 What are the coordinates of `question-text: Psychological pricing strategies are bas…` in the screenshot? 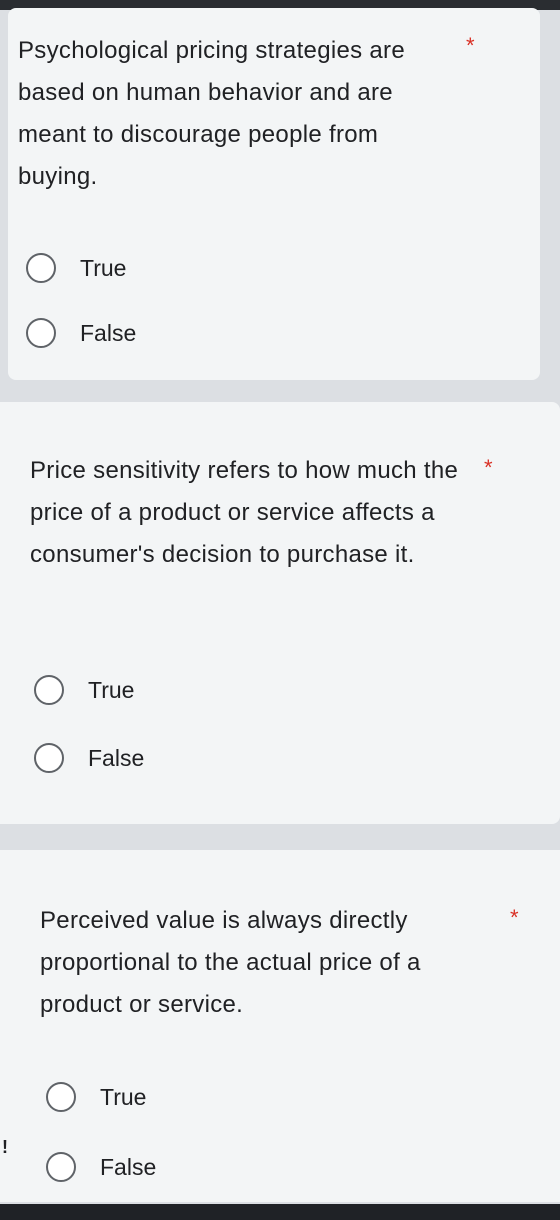 It's located at (211, 113).